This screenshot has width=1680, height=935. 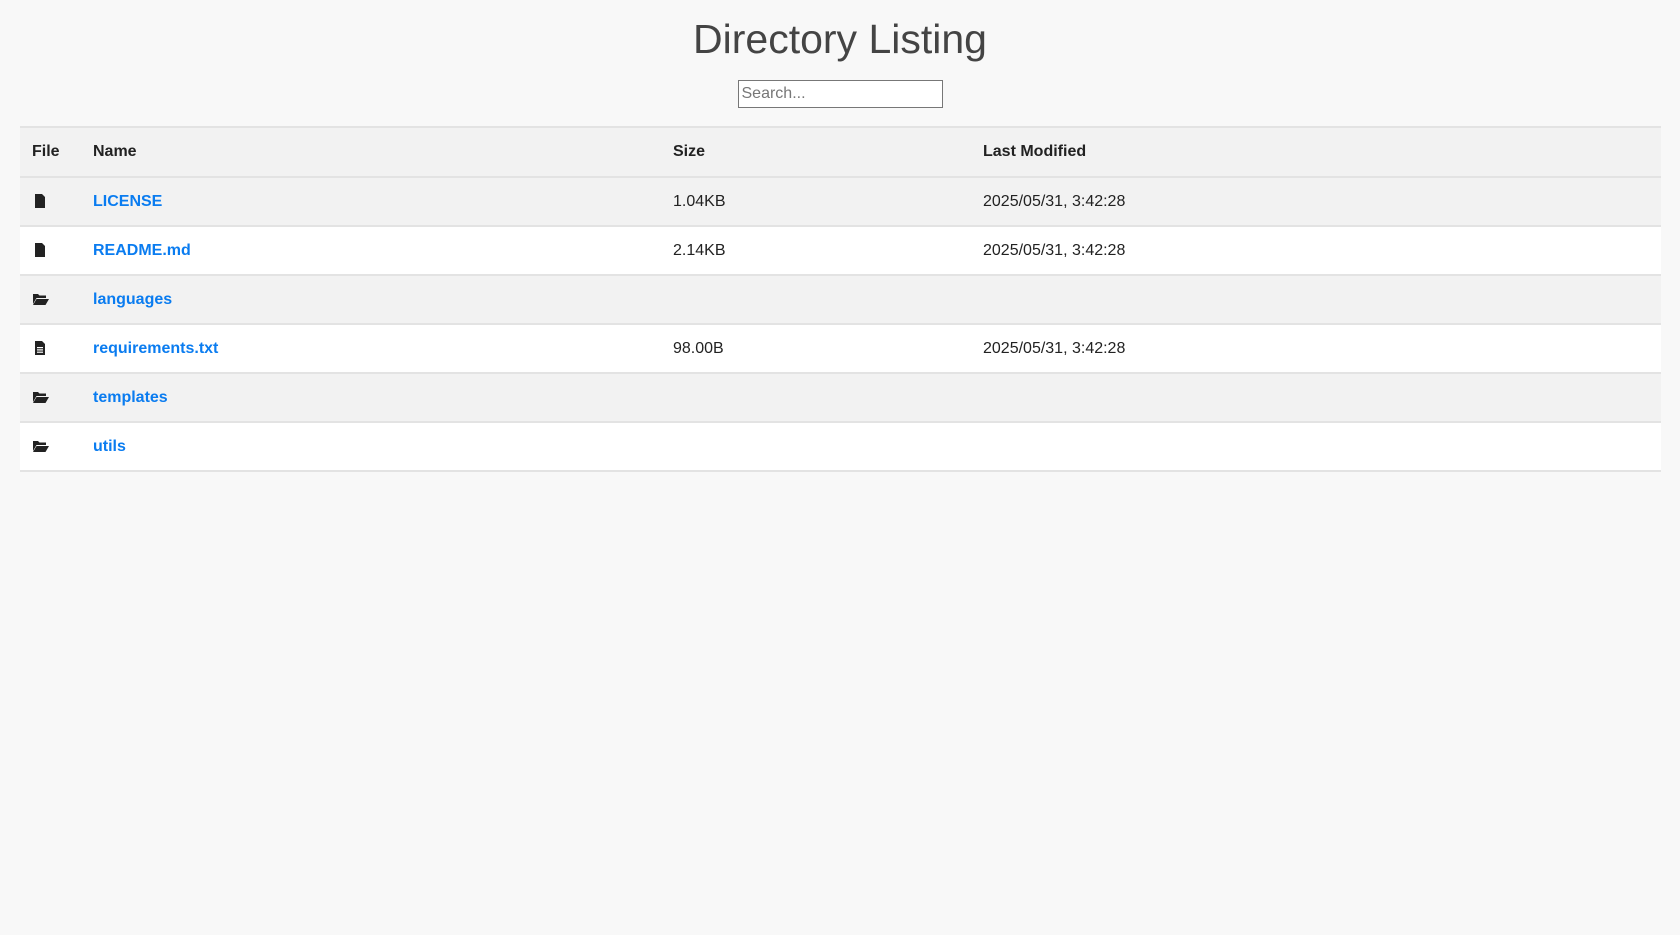 I want to click on entry-link: README.md, so click(x=142, y=250).